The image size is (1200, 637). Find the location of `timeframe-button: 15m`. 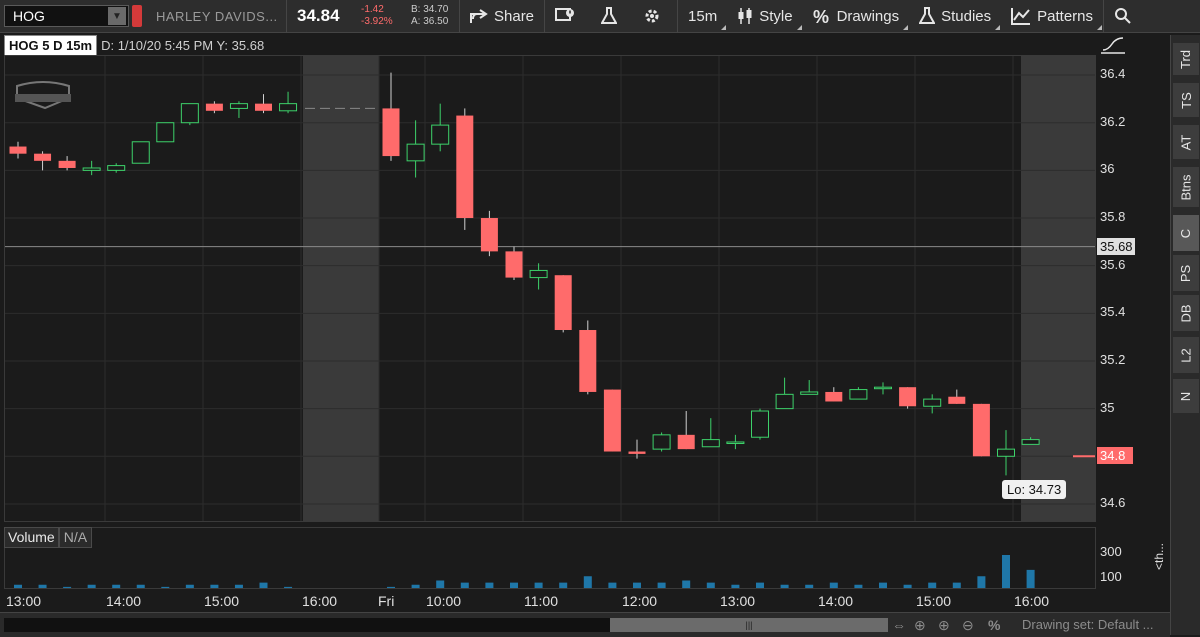

timeframe-button: 15m is located at coordinates (702, 16).